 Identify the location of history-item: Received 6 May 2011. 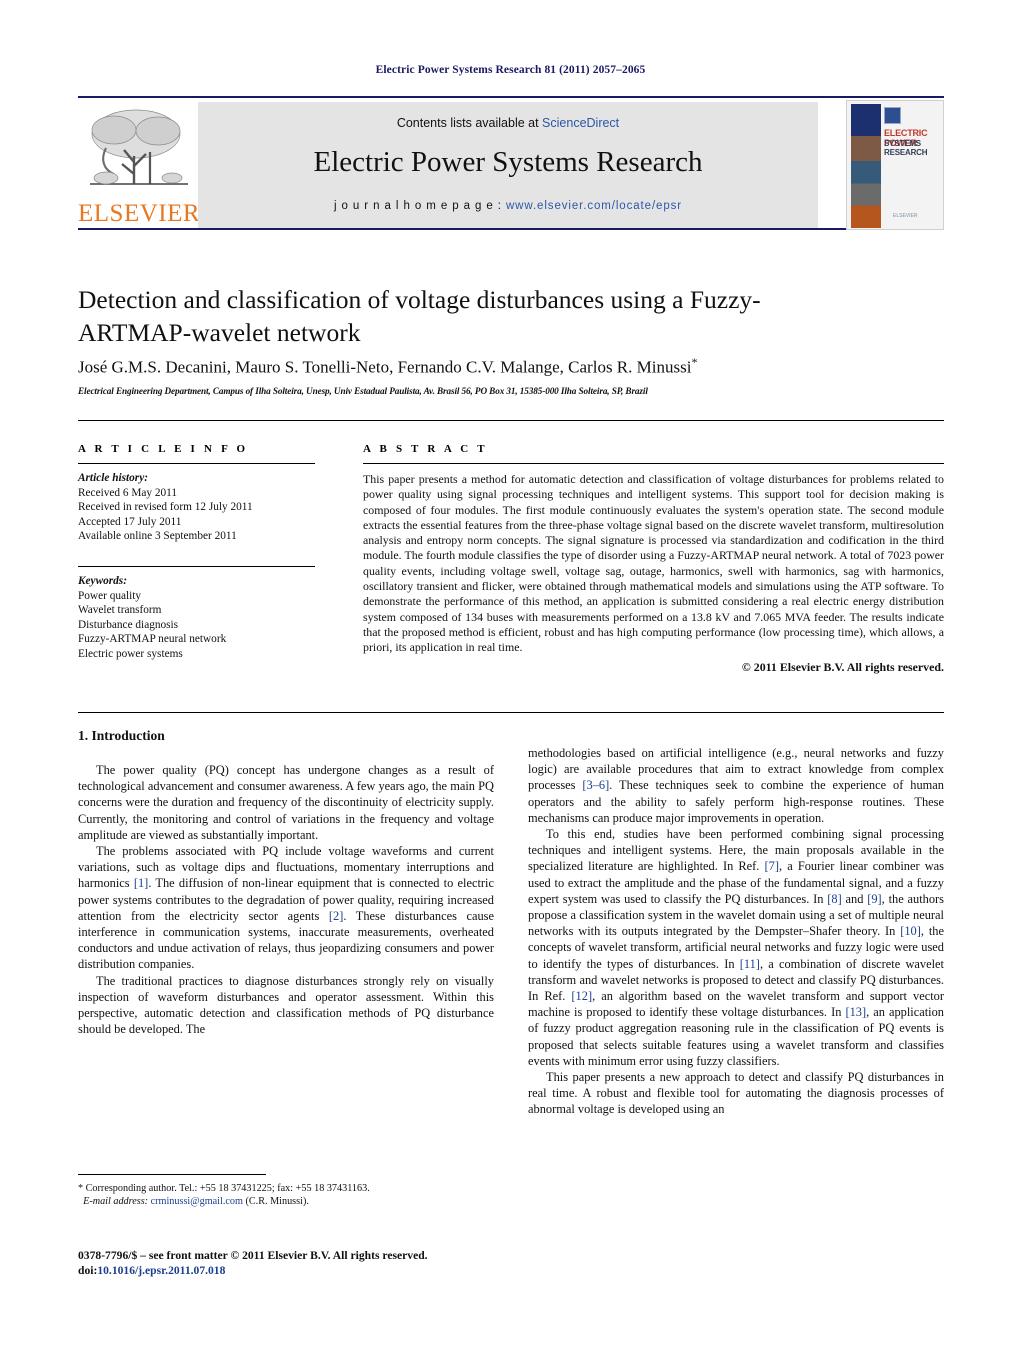
(128, 492).